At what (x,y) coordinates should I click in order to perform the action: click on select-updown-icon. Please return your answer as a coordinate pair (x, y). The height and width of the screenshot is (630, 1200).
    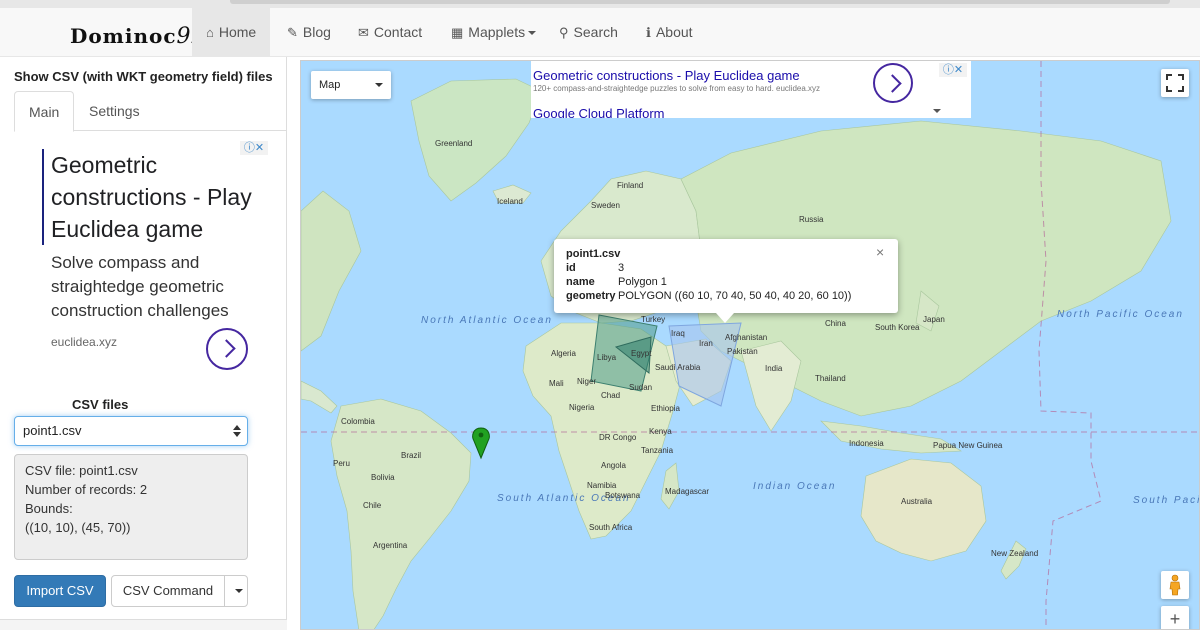
    Looking at the image, I should click on (237, 431).